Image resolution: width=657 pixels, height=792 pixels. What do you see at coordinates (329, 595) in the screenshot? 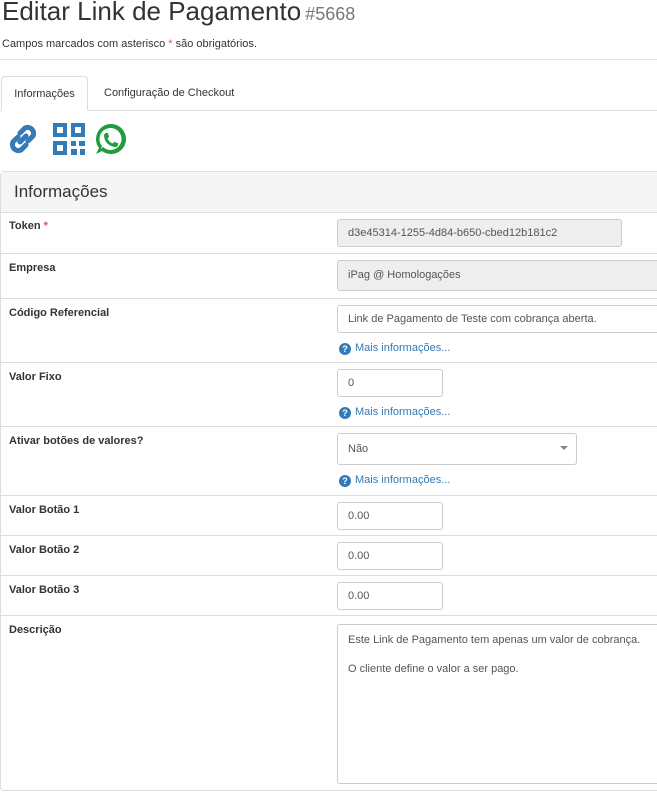
I see `row-valor-botao-3: Valor Botão 3 0.00` at bounding box center [329, 595].